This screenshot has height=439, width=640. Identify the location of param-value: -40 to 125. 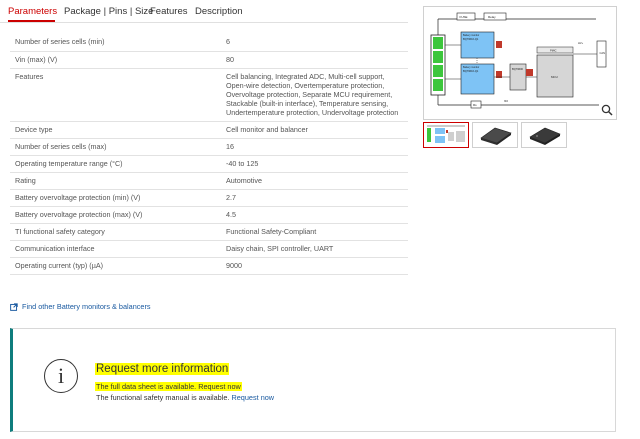
(314, 164).